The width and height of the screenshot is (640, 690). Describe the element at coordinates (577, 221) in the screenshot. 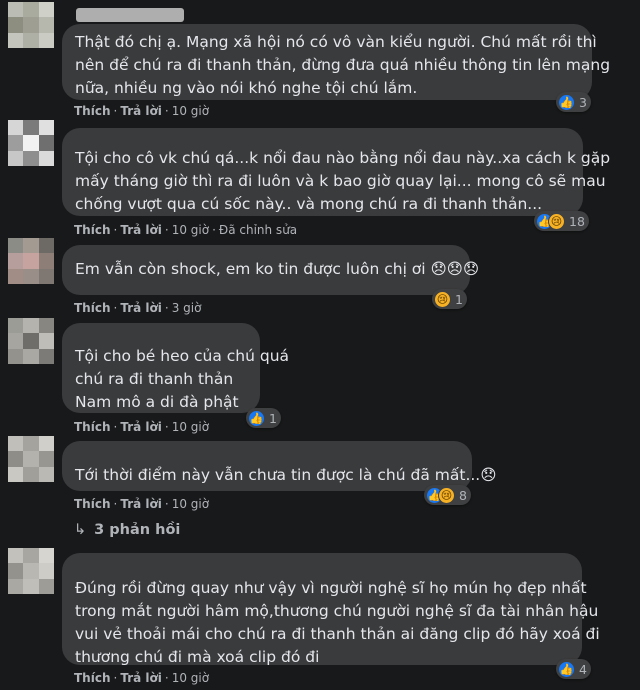

I see `reaction-count: 18` at that location.